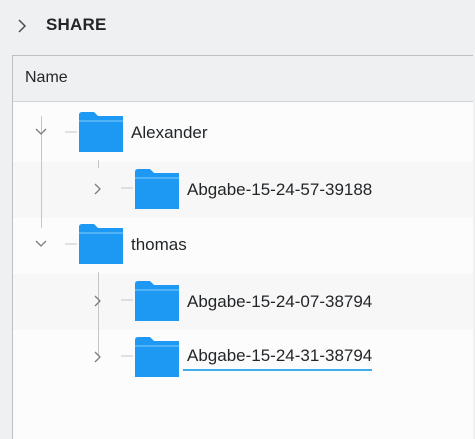  Describe the element at coordinates (278, 358) in the screenshot. I see `tree-item-label: Abgabe-15-24-31-38794` at that location.